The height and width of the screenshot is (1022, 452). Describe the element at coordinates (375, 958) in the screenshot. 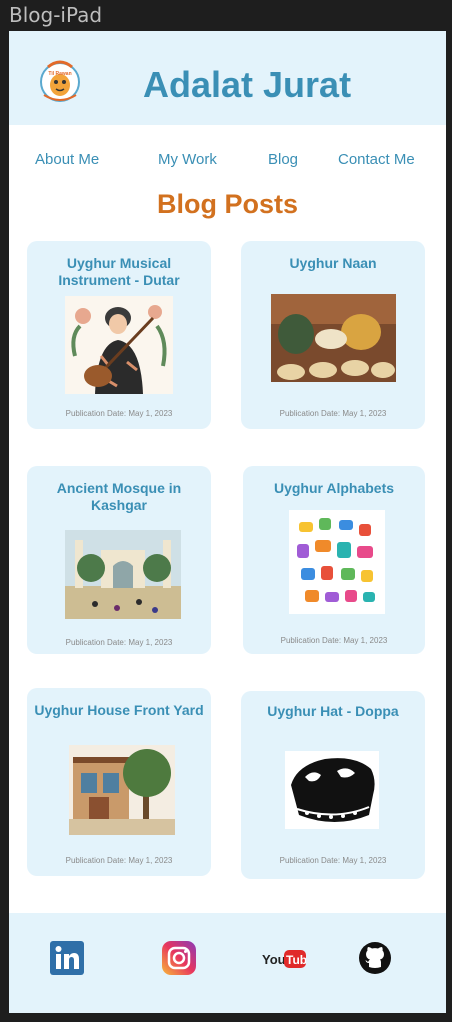

I see `github-icon` at that location.